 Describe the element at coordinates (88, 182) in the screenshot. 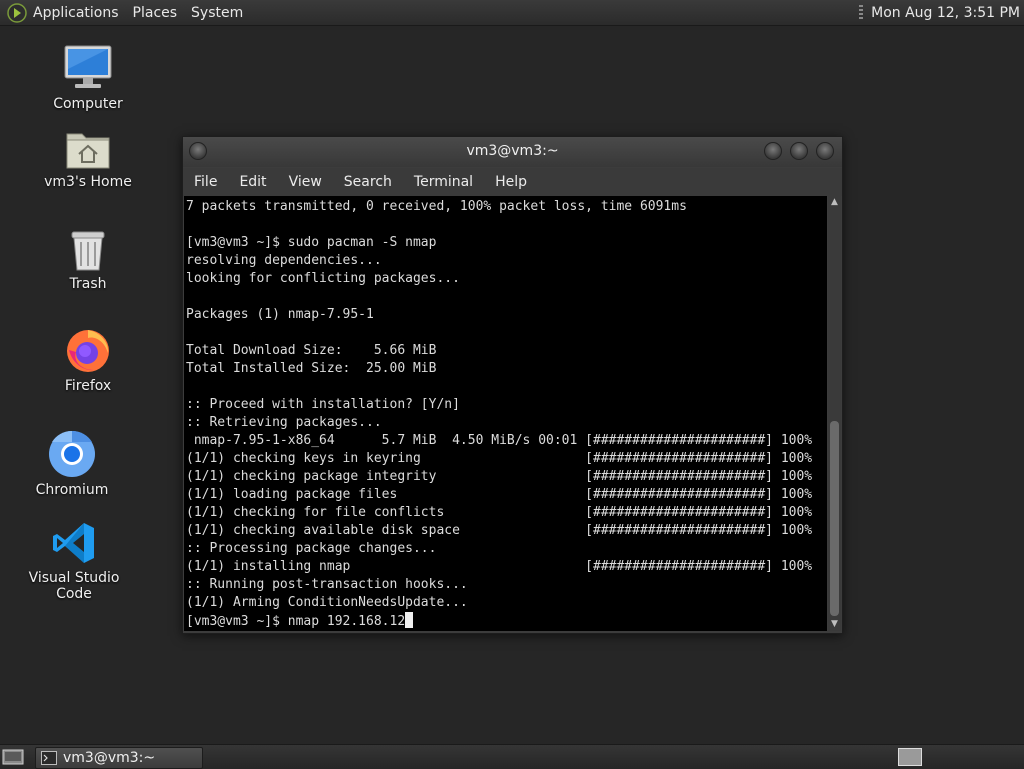

I see `desktop-icon-label: vm3's Home` at that location.